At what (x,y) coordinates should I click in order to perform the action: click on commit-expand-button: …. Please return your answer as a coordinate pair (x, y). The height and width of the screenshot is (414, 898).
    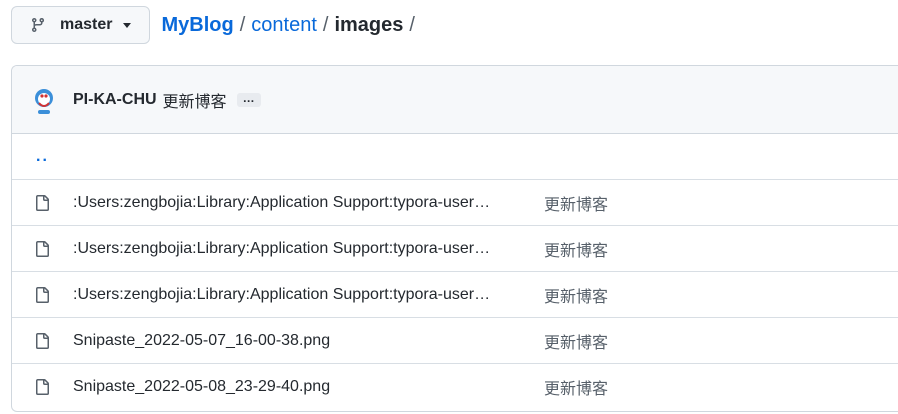
    Looking at the image, I should click on (248, 99).